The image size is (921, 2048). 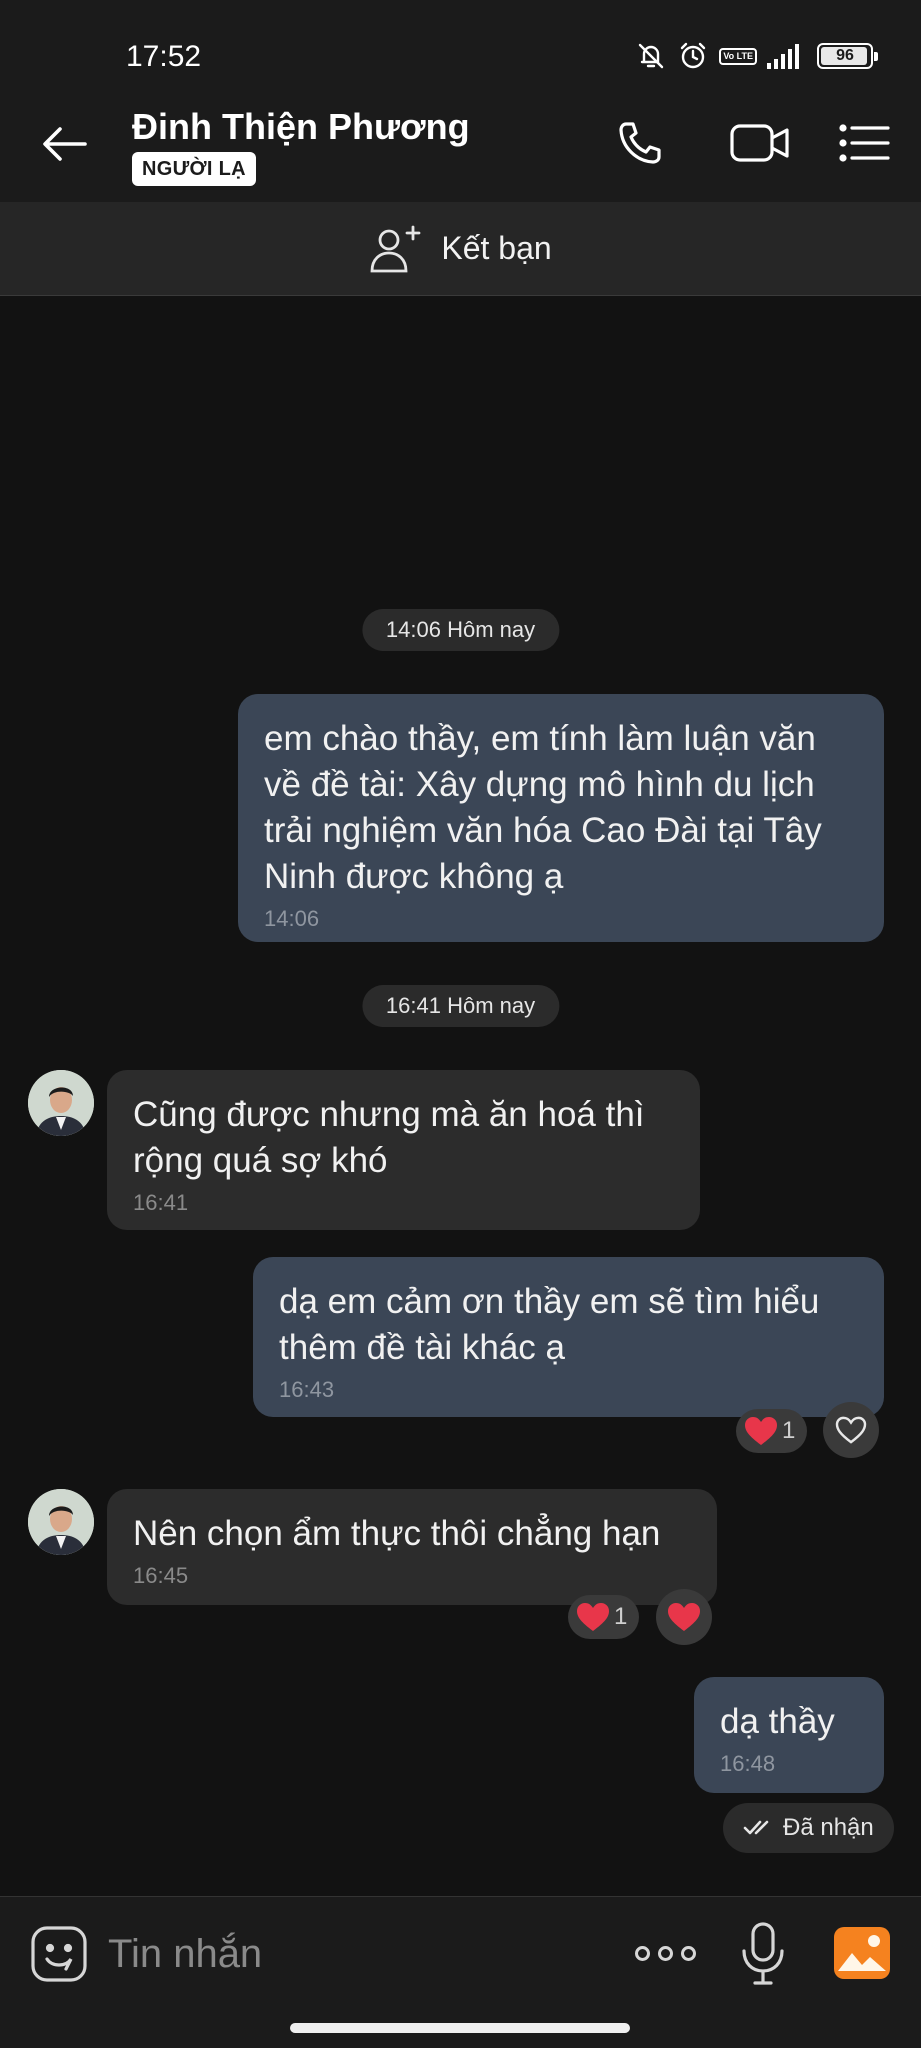 I want to click on message-time: 16:48, so click(x=748, y=1763).